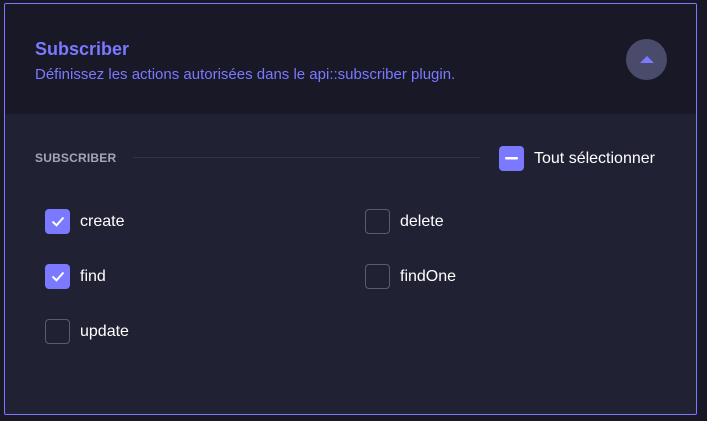 The image size is (707, 421). I want to click on section-divider, so click(306, 157).